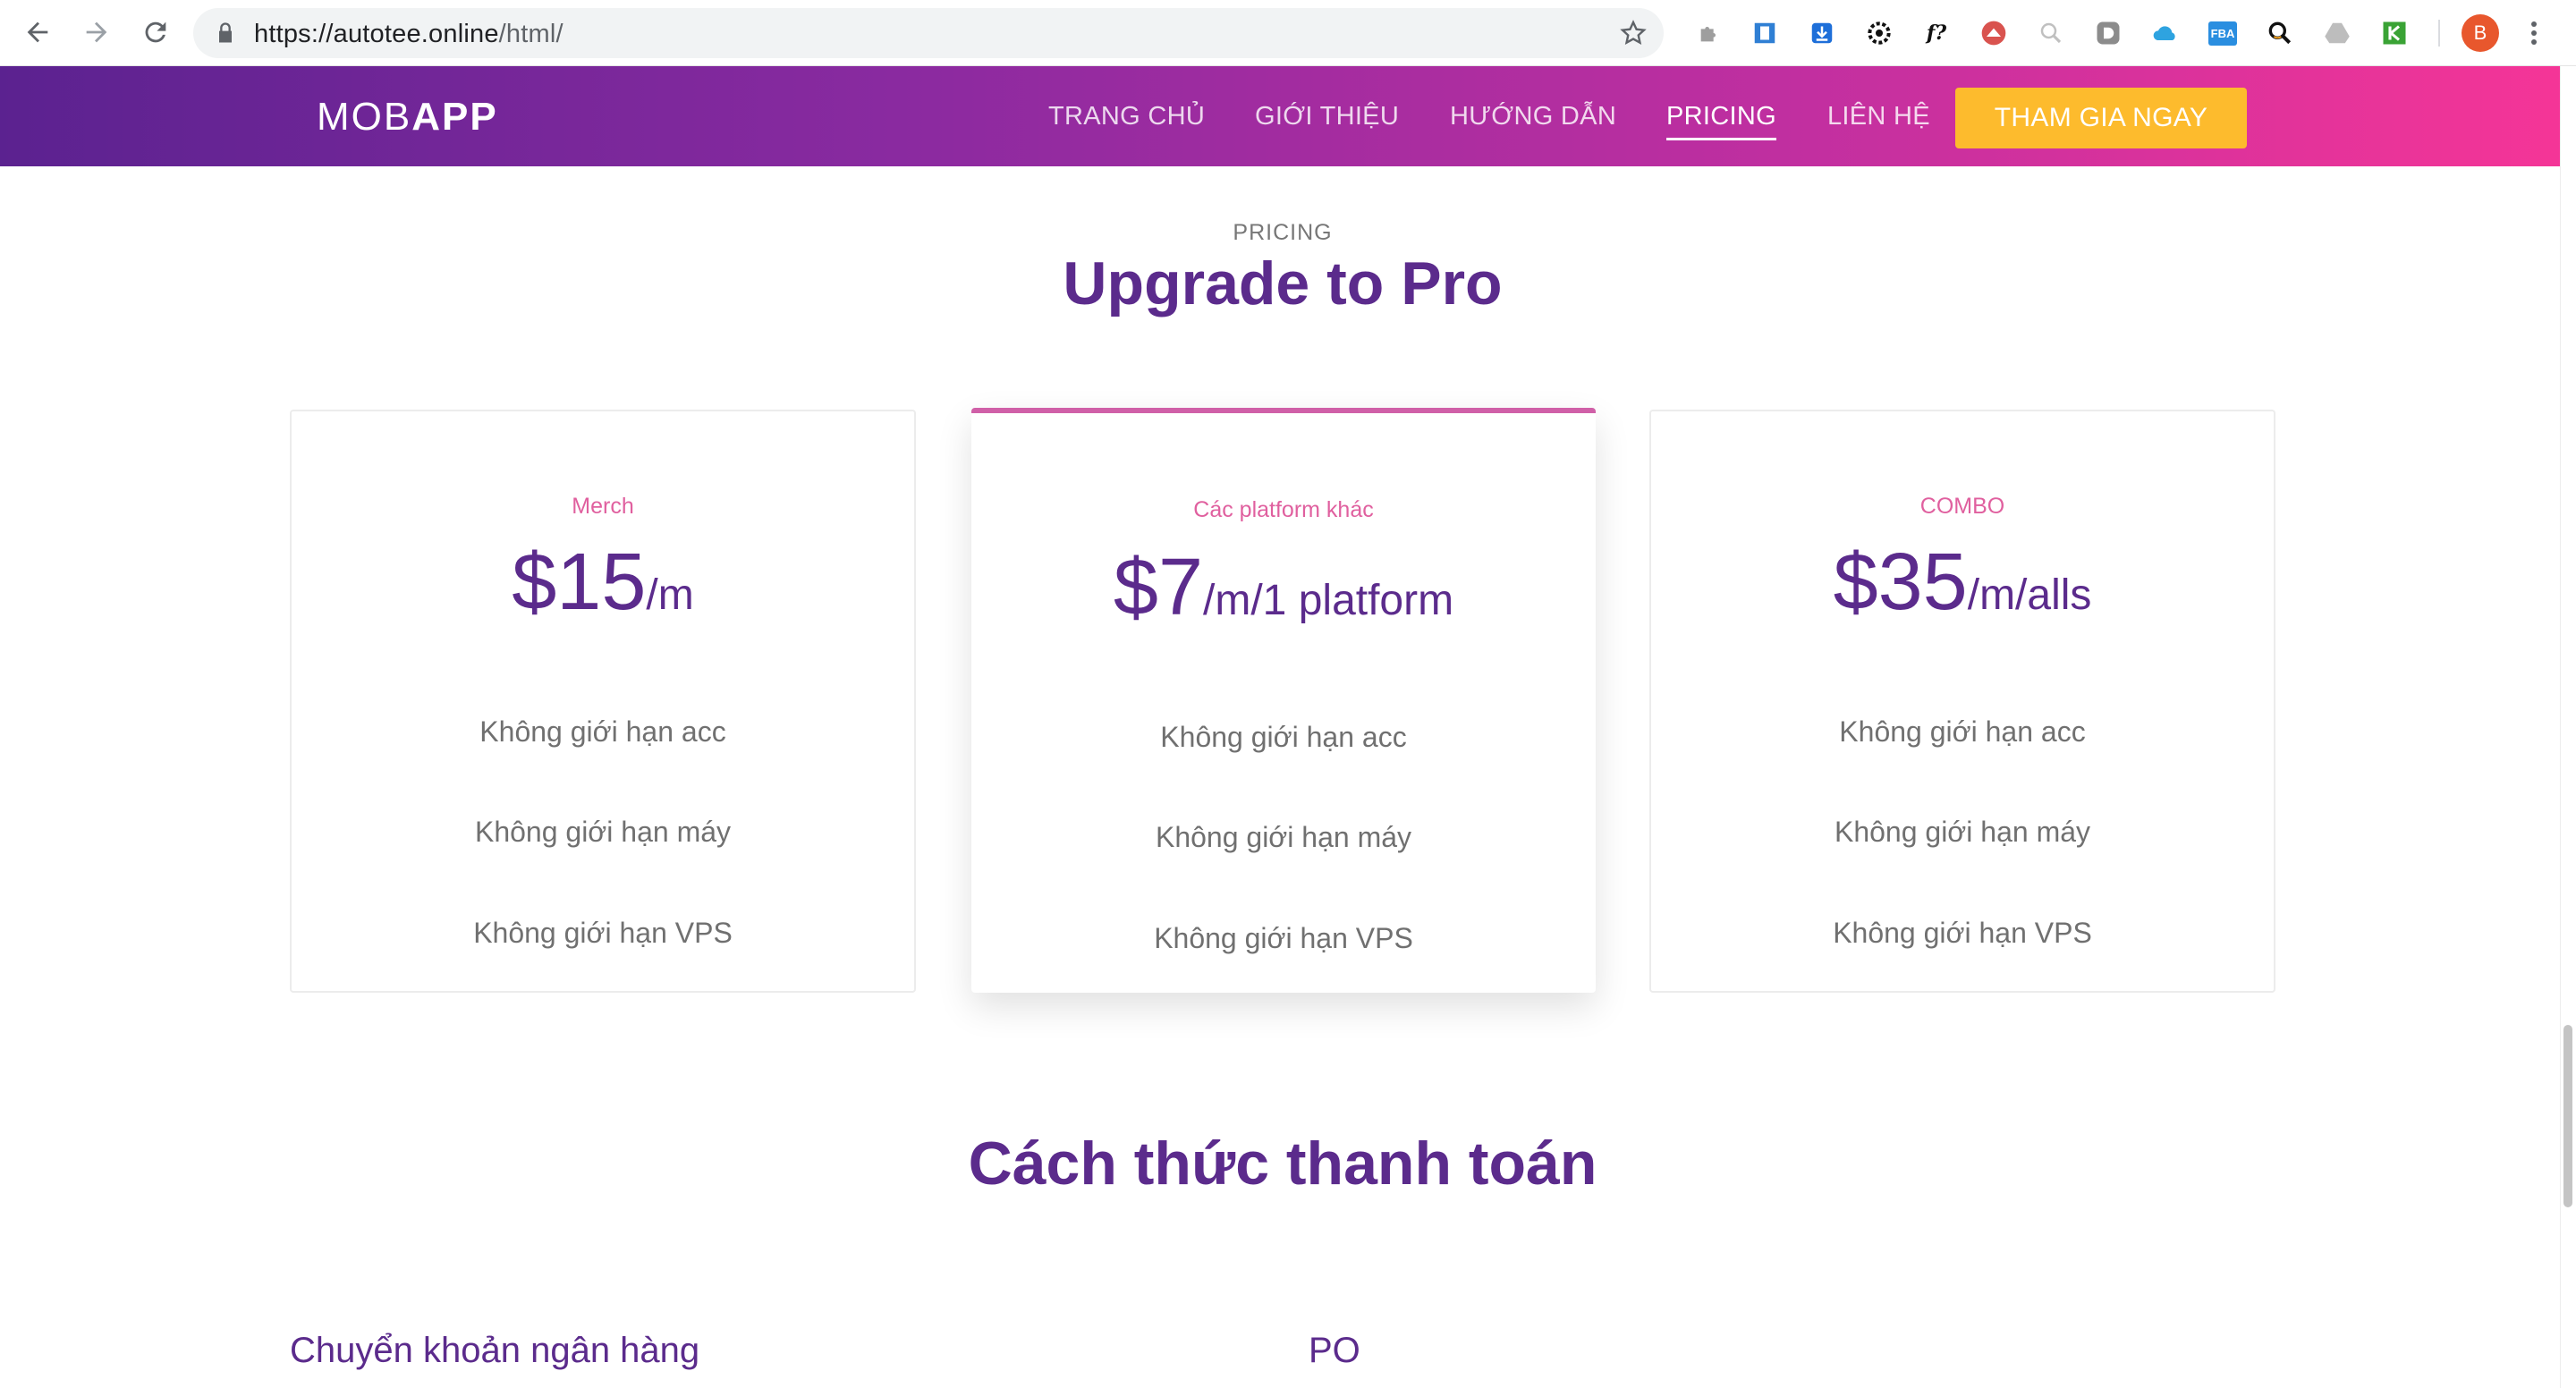  Describe the element at coordinates (1282, 1164) in the screenshot. I see `payment-title: Cách thức thanh toán` at that location.